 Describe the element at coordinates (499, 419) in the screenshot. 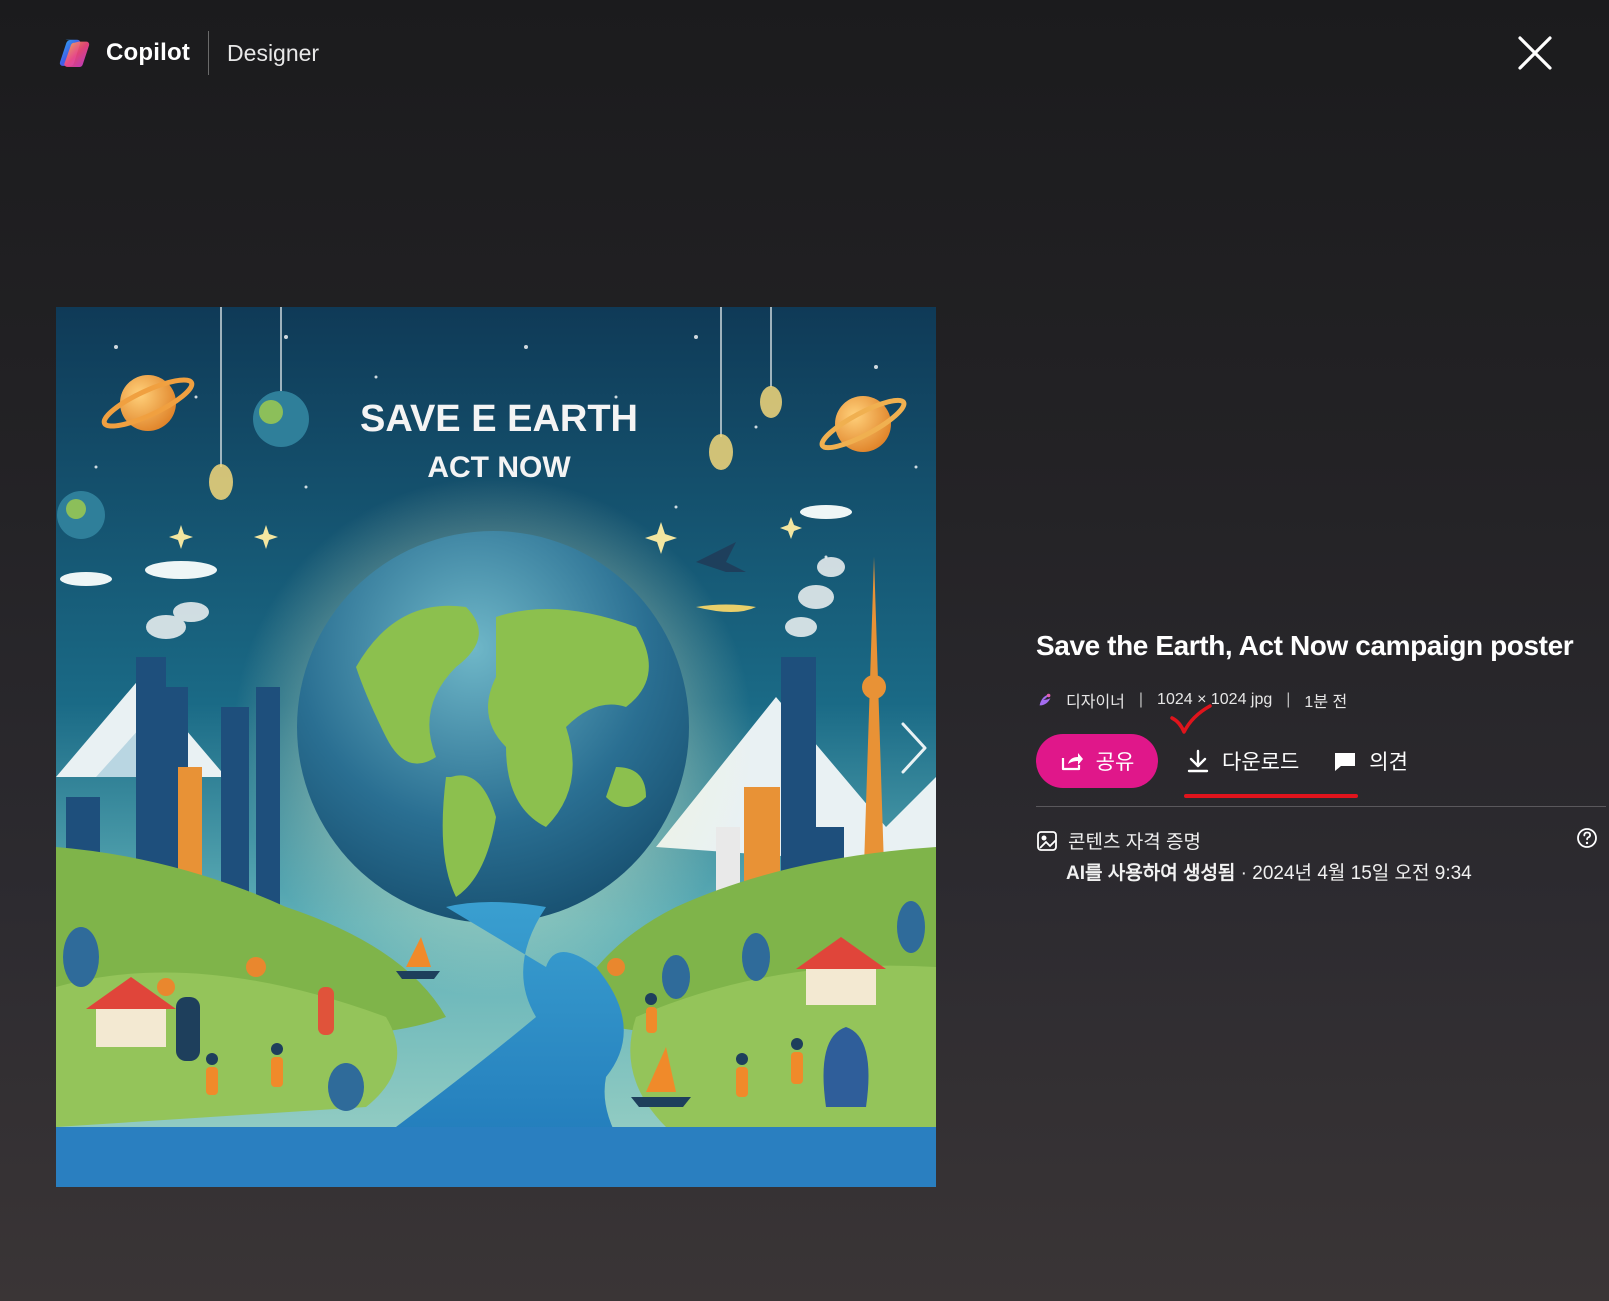

I see `poster-headline: SAVE E EARTH` at that location.